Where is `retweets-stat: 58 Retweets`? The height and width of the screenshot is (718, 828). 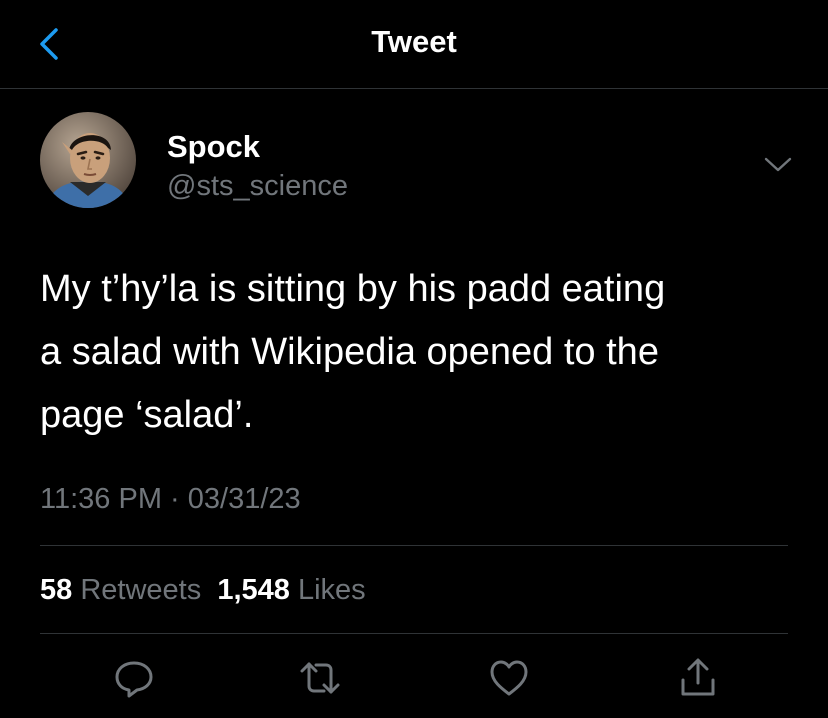
retweets-stat: 58 Retweets is located at coordinates (120, 590).